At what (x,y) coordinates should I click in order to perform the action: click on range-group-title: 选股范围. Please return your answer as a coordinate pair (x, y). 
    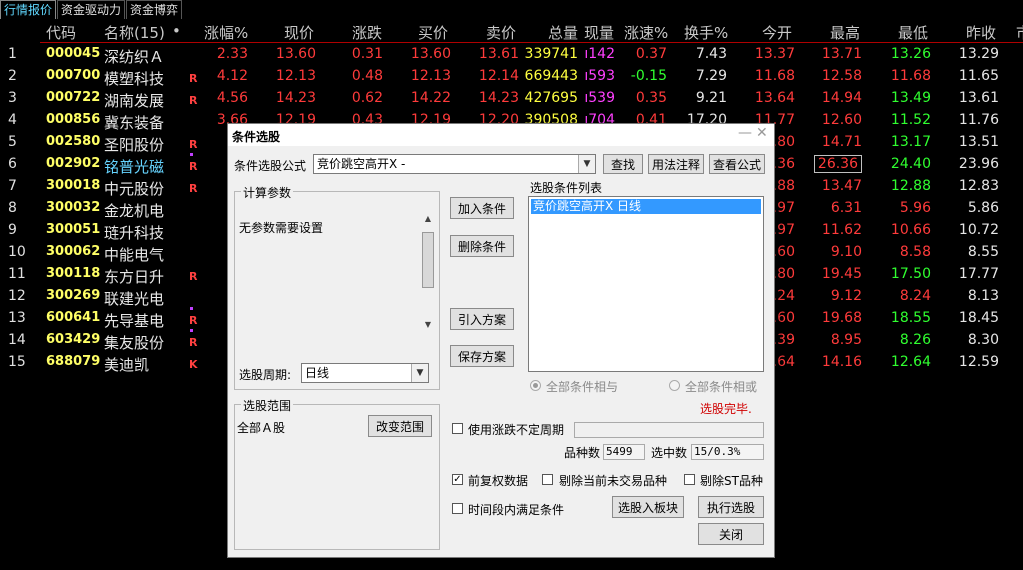
    Looking at the image, I should click on (267, 405).